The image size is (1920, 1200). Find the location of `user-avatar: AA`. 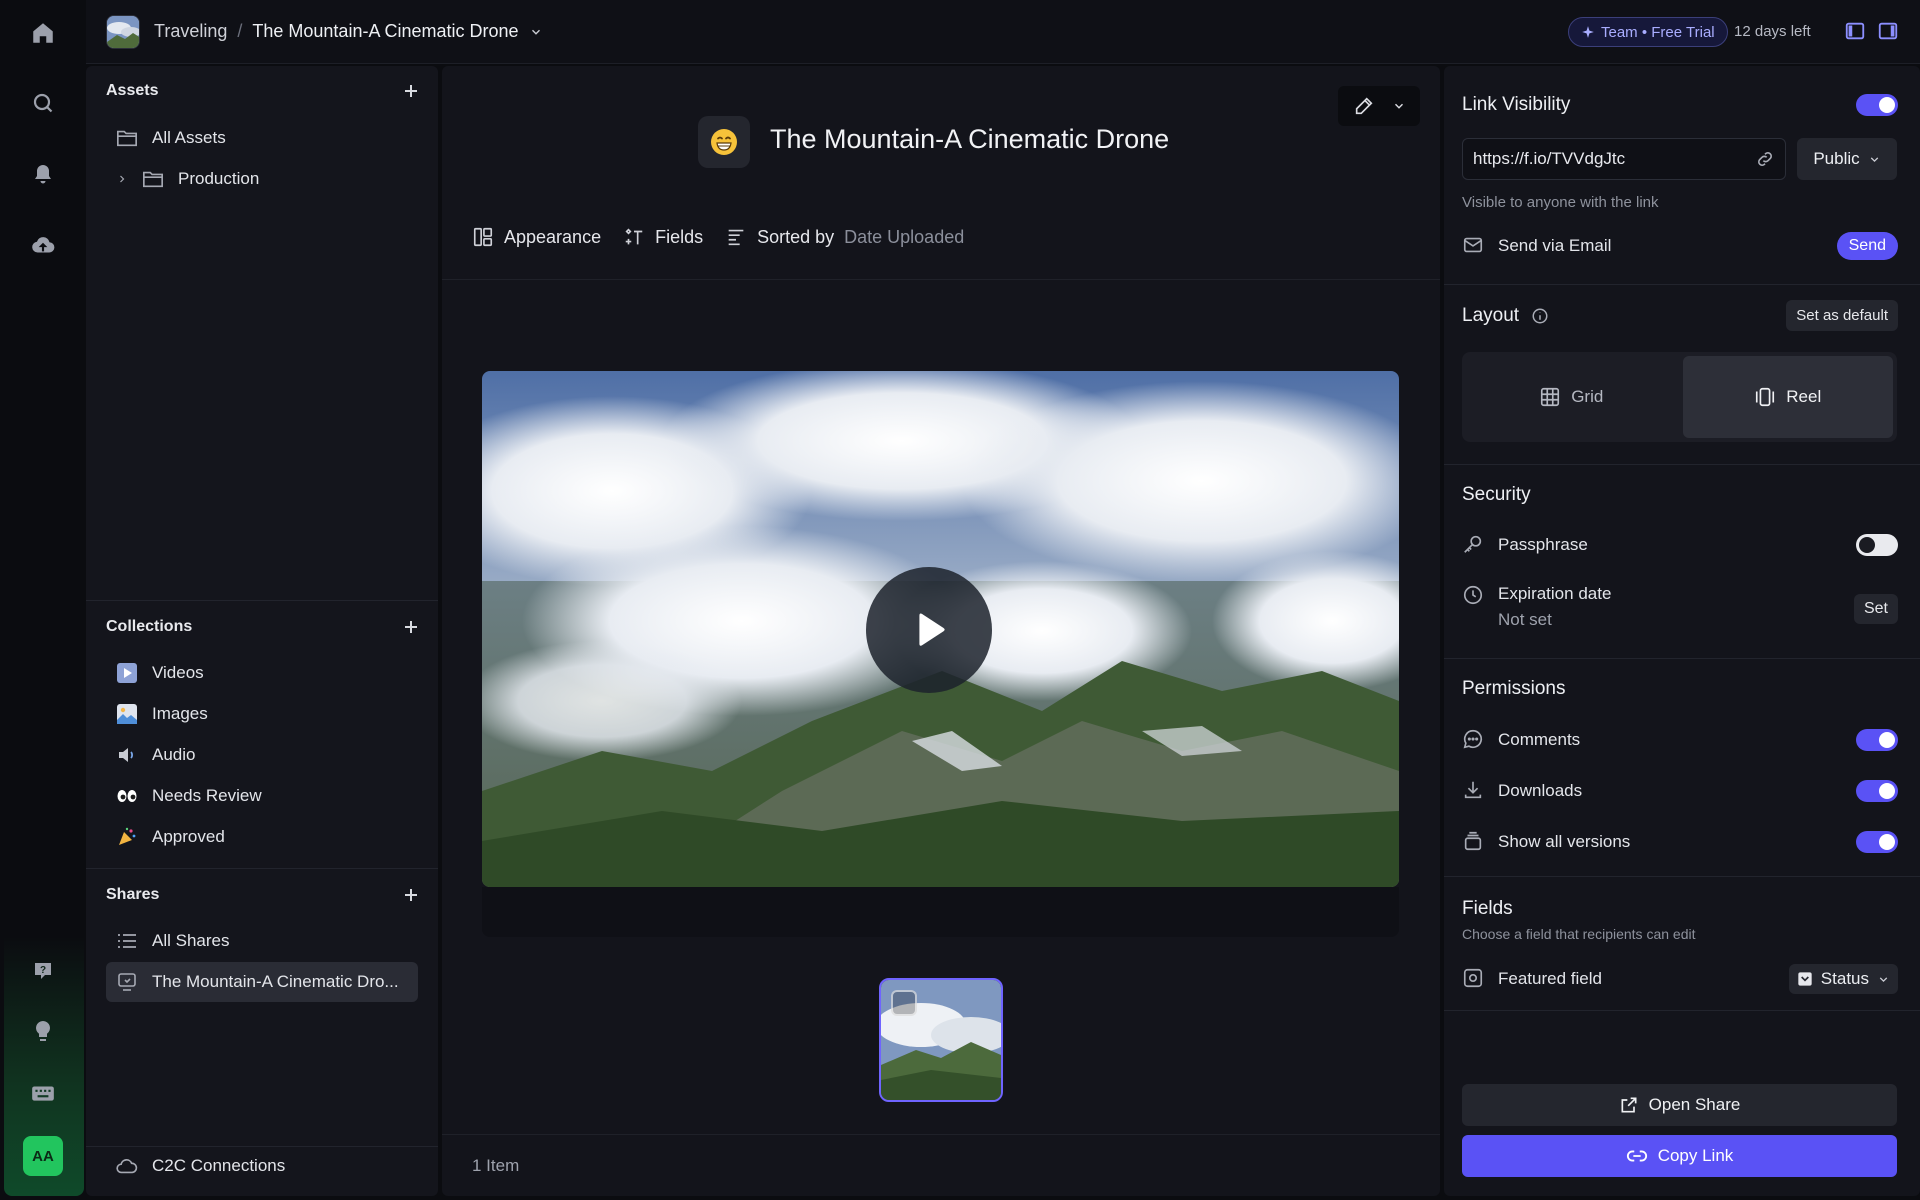

user-avatar: AA is located at coordinates (43, 1156).